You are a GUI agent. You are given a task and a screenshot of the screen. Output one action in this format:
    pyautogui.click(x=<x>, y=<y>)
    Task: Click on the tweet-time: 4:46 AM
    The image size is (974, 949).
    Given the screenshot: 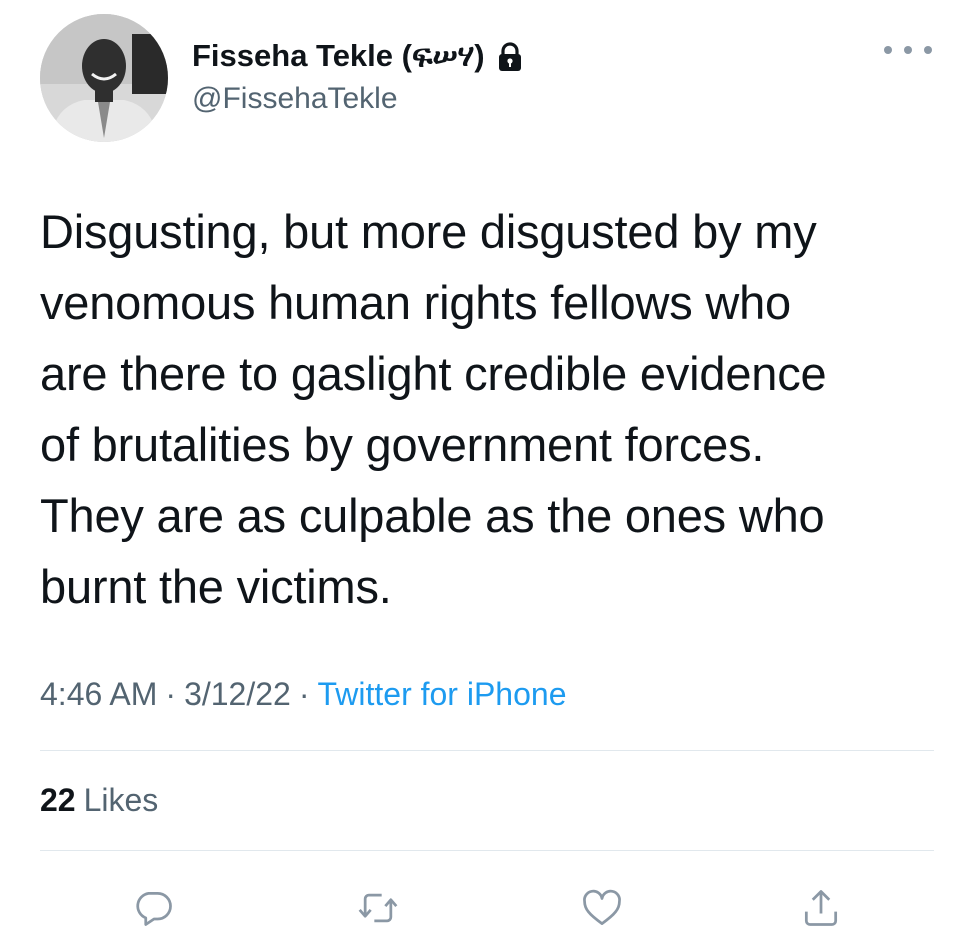 What is the action you would take?
    pyautogui.click(x=98, y=694)
    